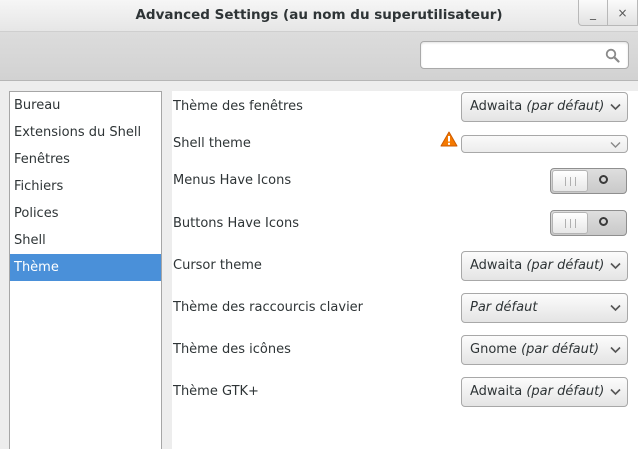  Describe the element at coordinates (212, 143) in the screenshot. I see `setting-label: Shell theme` at that location.